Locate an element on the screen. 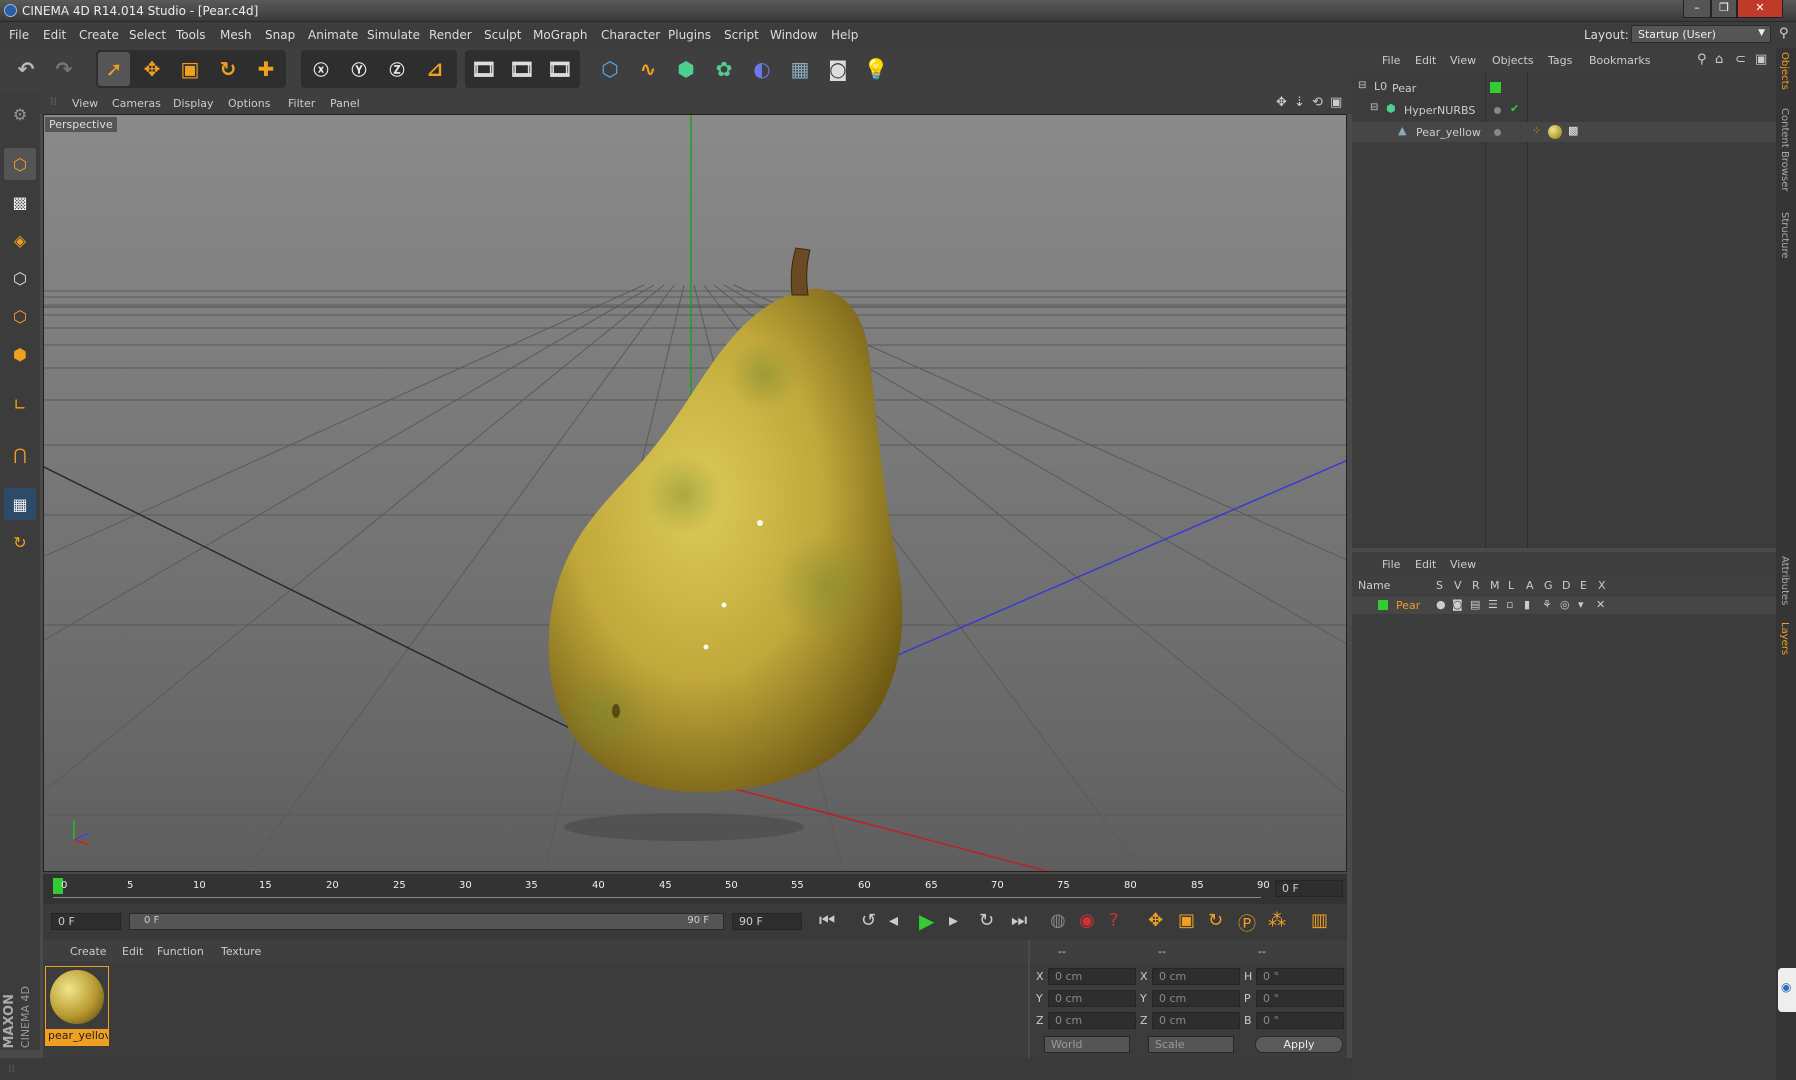 The width and height of the screenshot is (1796, 1080). floor-environment-icon: ▦ is located at coordinates (800, 69).